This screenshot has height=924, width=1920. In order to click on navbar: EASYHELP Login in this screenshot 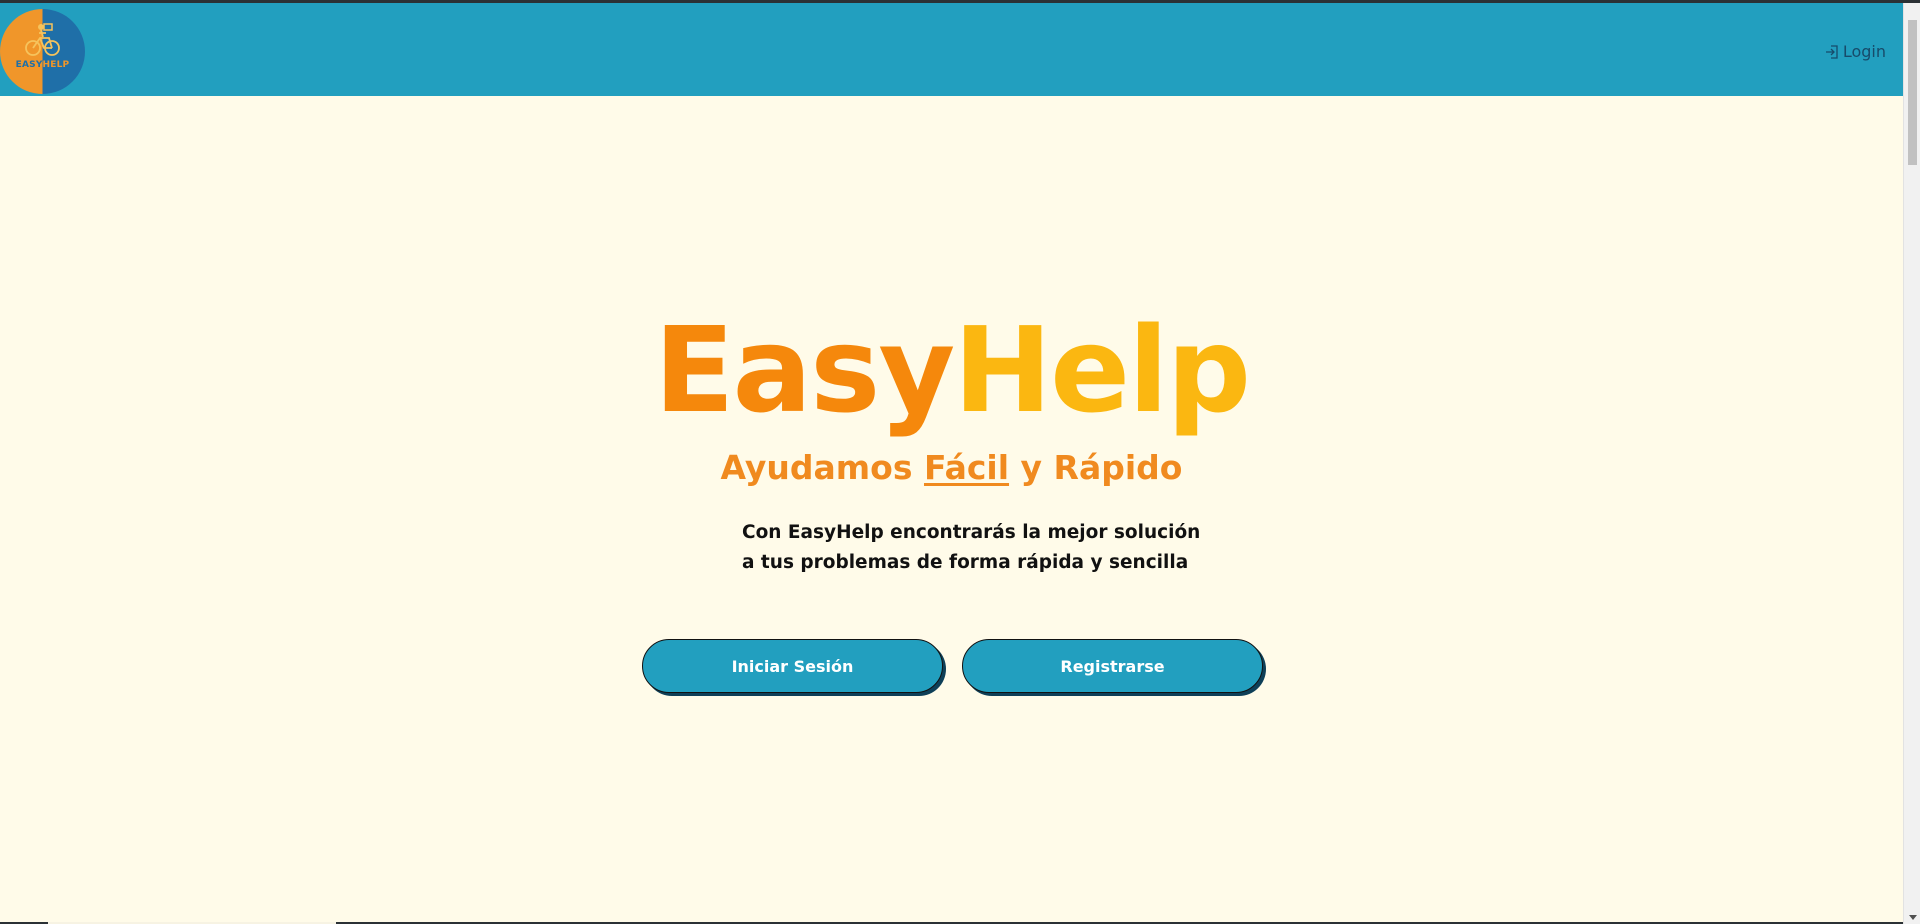, I will do `click(951, 49)`.